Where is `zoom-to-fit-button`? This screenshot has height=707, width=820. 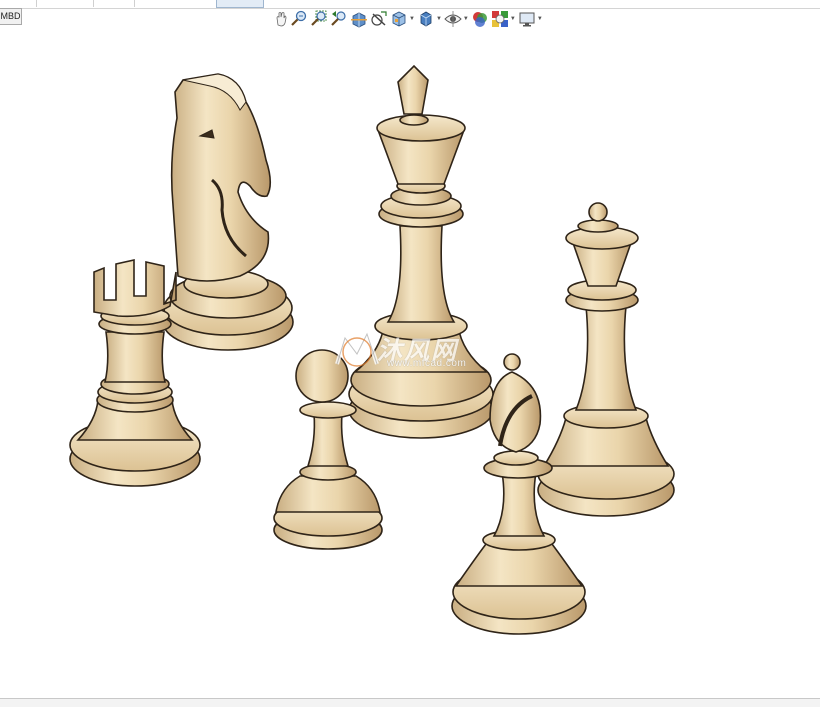
zoom-to-fit-button is located at coordinates (299, 19).